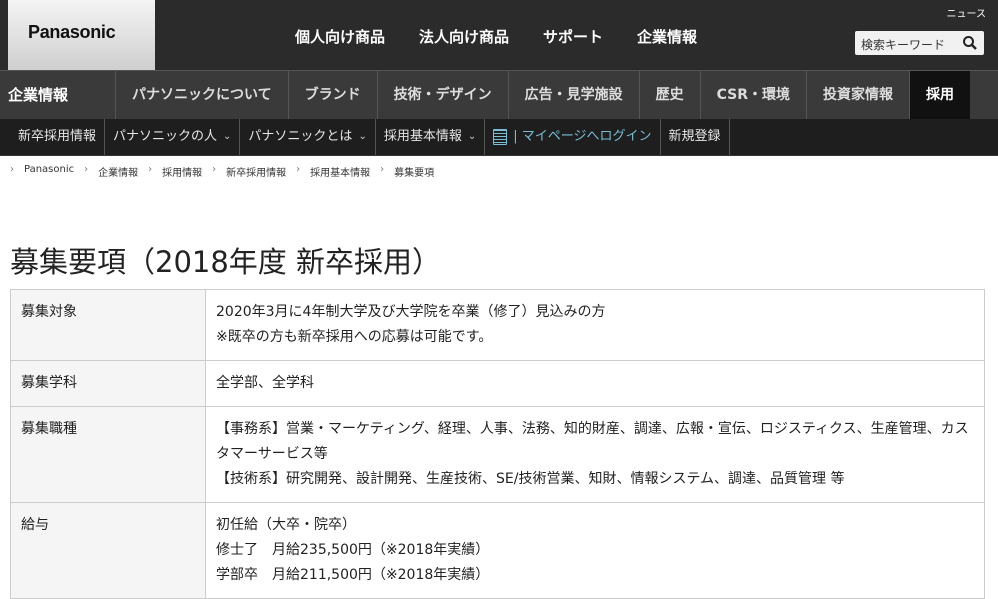 This screenshot has height=599, width=998. I want to click on secondary-nav-title: 企業情報, so click(57, 95).